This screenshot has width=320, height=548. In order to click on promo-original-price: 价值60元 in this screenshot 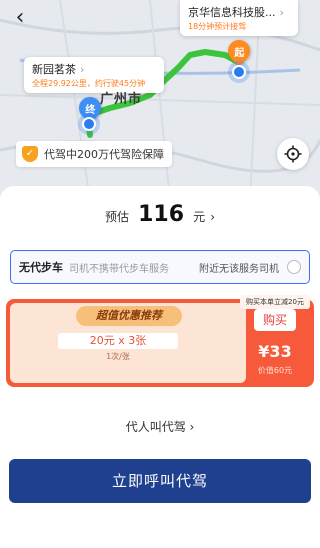, I will do `click(275, 370)`.